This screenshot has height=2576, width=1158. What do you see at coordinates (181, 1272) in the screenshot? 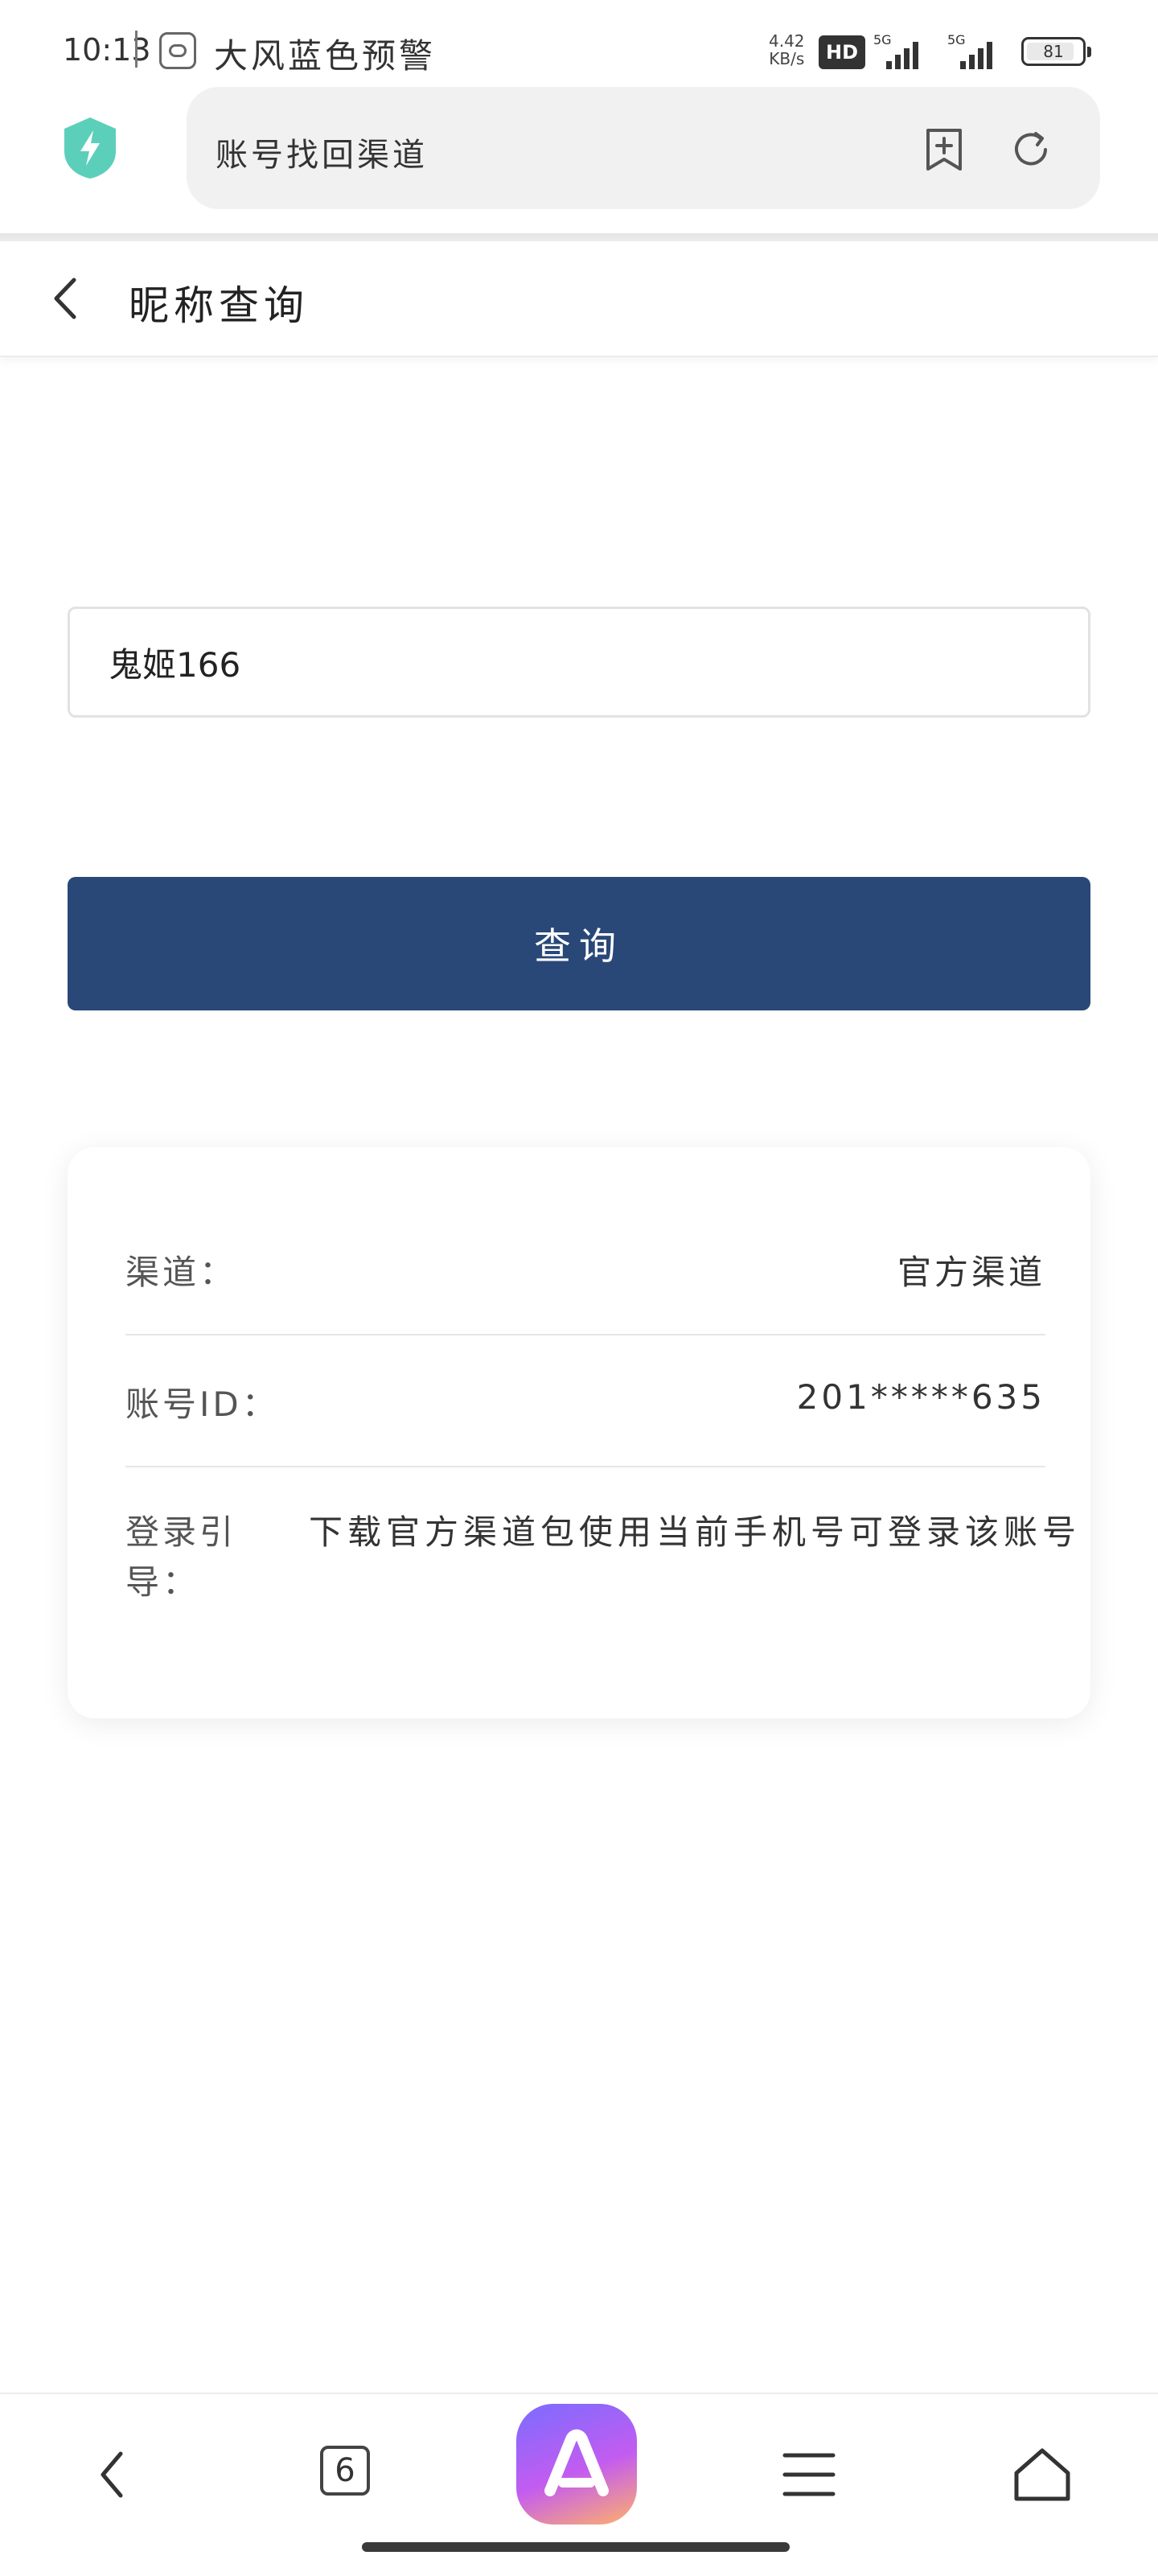
I see `channel-label: 渠道：` at bounding box center [181, 1272].